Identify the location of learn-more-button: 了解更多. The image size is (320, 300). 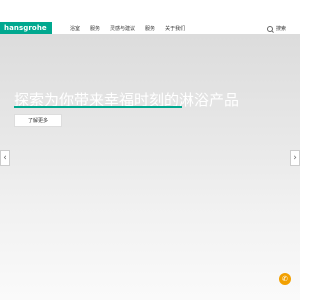
(38, 120).